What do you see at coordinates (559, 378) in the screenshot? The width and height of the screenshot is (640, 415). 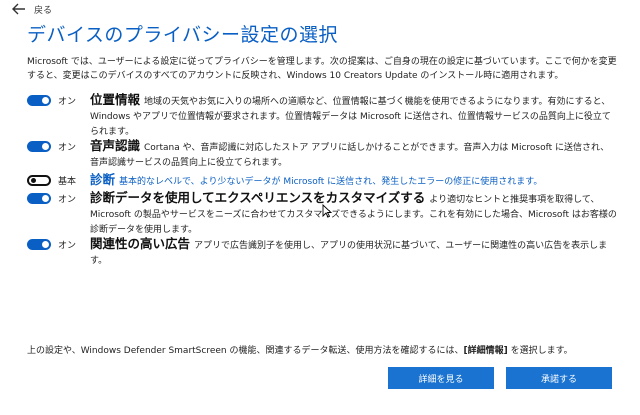 I see `accept-button: 承諾する` at bounding box center [559, 378].